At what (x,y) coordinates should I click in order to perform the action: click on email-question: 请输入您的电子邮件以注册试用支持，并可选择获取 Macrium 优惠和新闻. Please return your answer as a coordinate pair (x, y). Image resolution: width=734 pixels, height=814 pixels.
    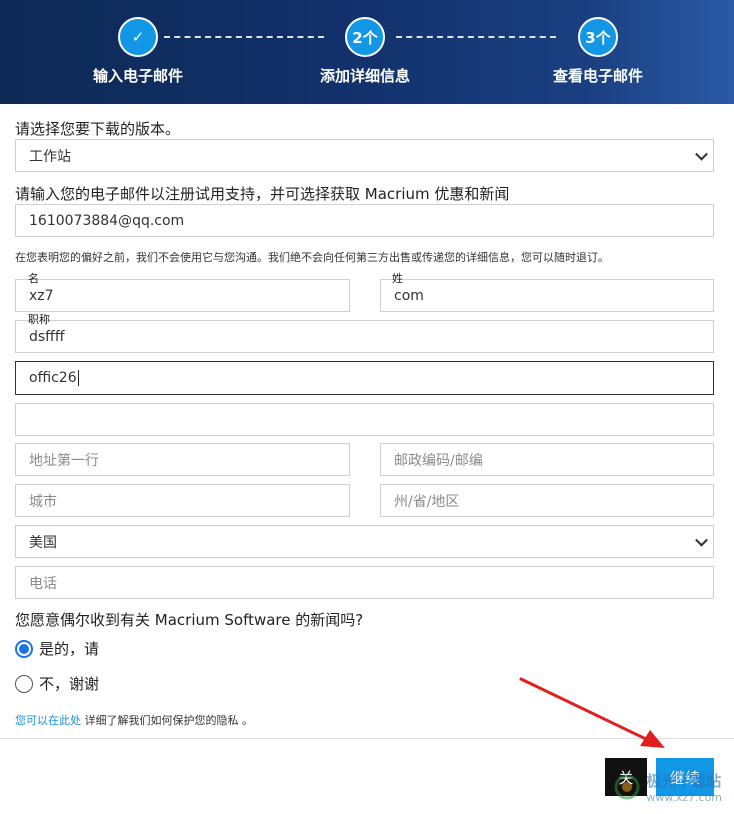
    Looking at the image, I should click on (262, 194).